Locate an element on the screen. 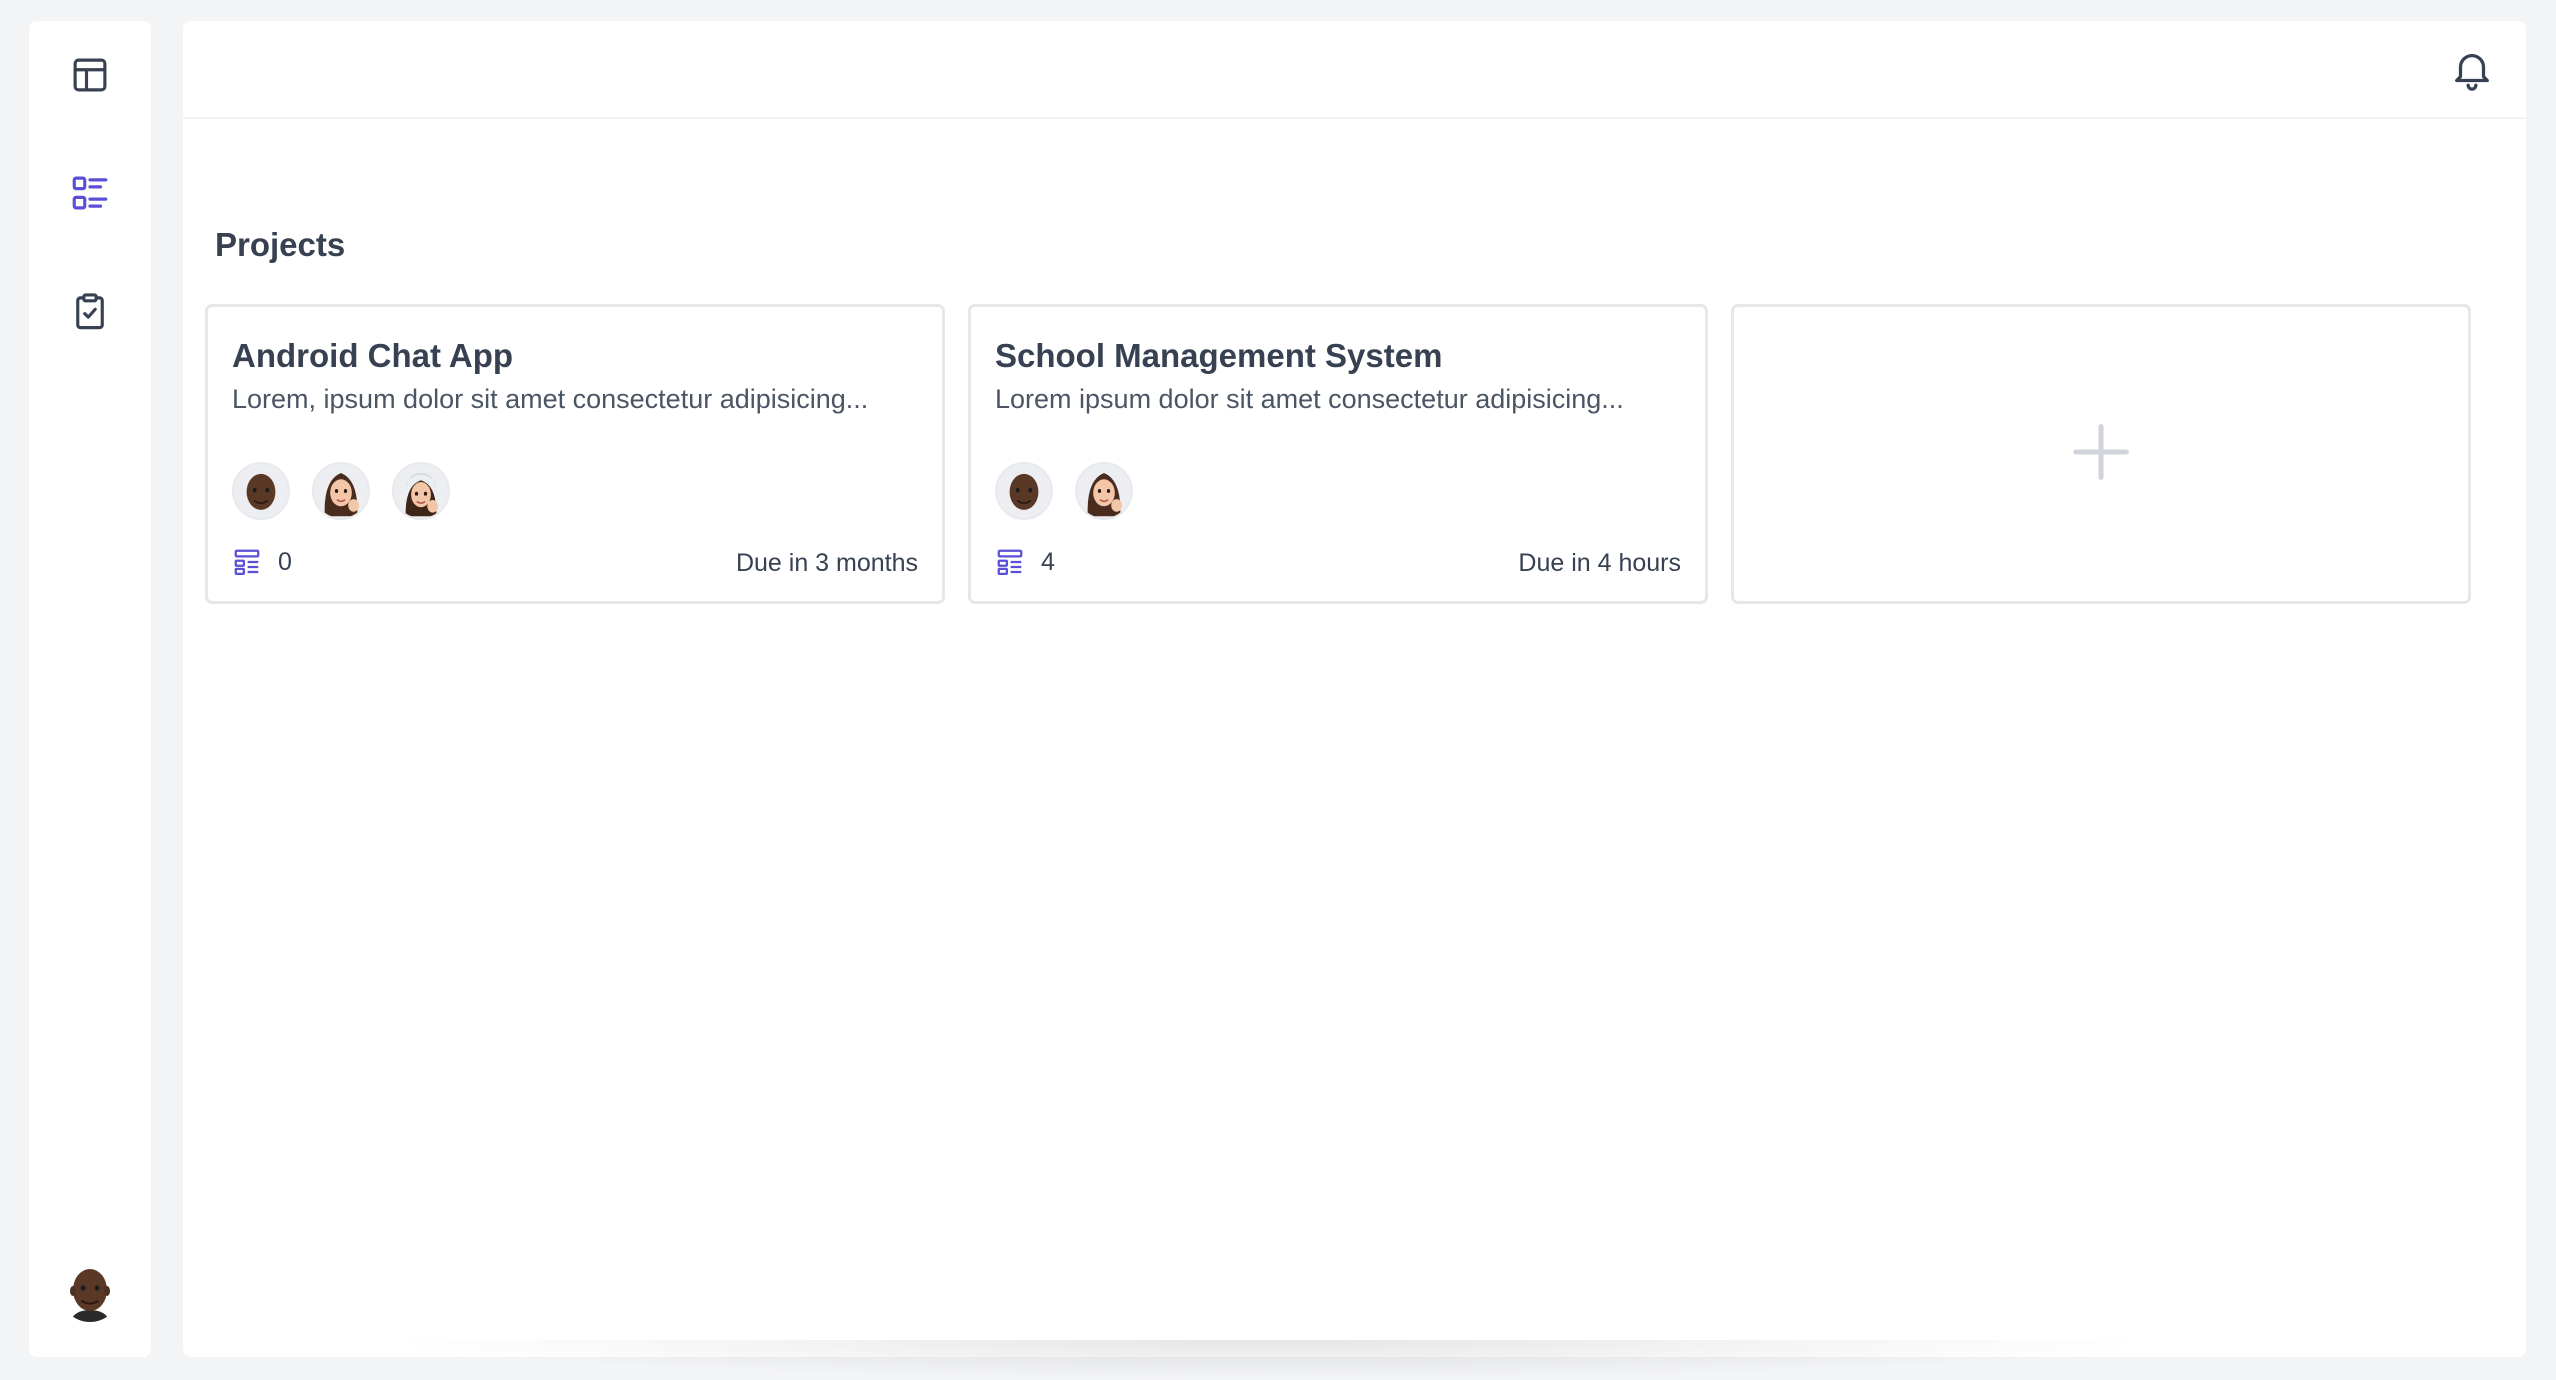  page-title: Projects is located at coordinates (280, 244).